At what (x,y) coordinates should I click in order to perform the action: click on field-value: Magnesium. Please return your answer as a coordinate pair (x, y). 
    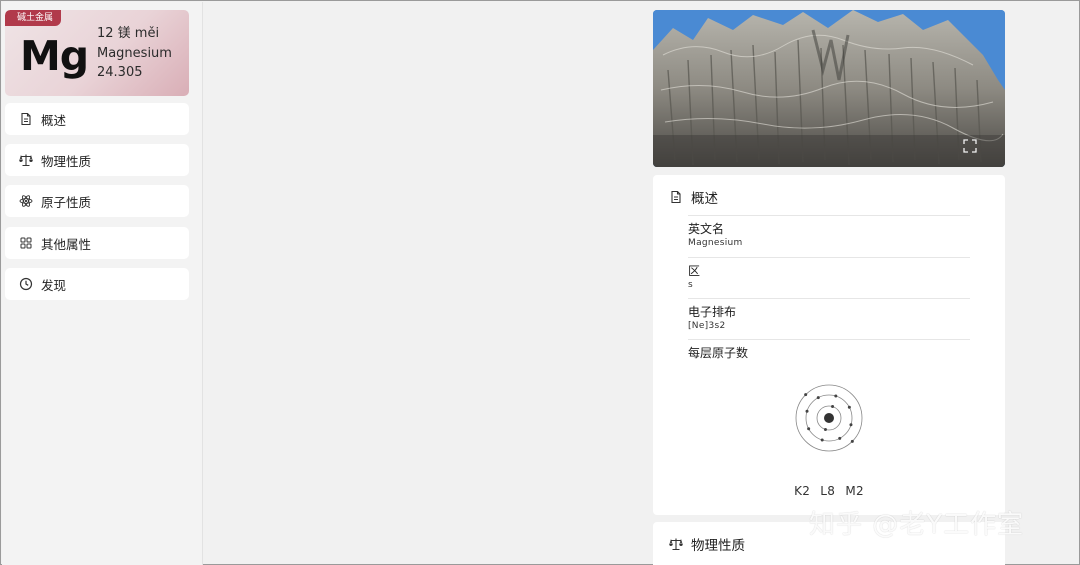
    Looking at the image, I should click on (715, 243).